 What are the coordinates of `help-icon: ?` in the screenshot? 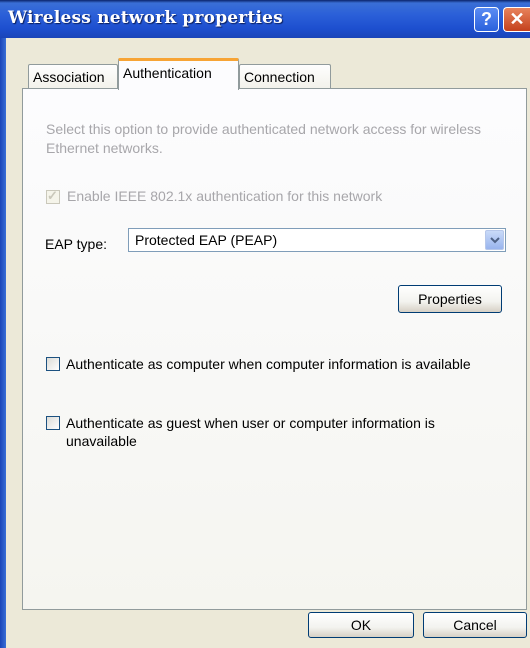 It's located at (486, 19).